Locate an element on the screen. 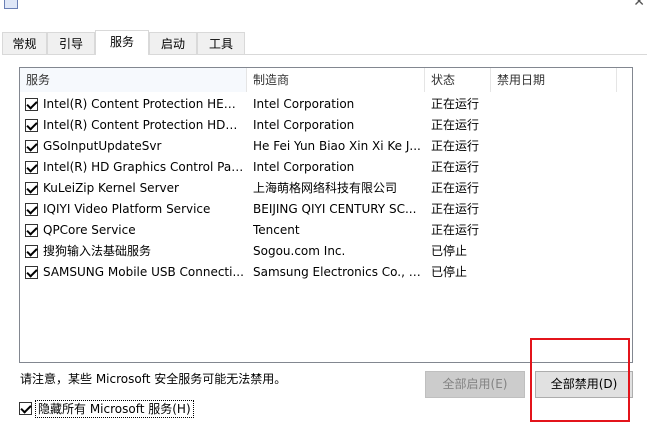 This screenshot has height=432, width=647. app-icon is located at coordinates (11, 4).